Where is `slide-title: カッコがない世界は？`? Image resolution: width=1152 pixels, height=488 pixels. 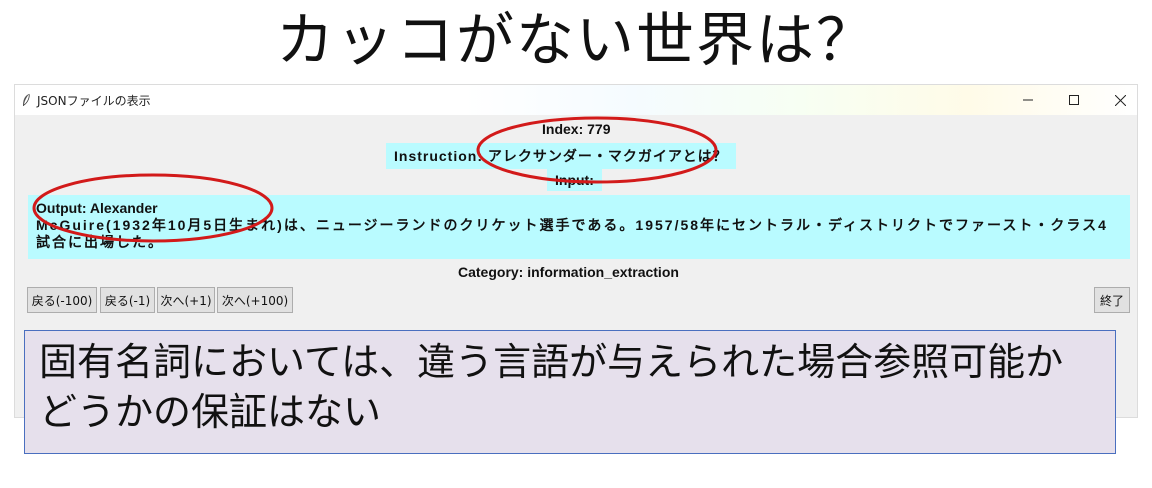
slide-title: カッコがない世界は？ is located at coordinates (575, 40).